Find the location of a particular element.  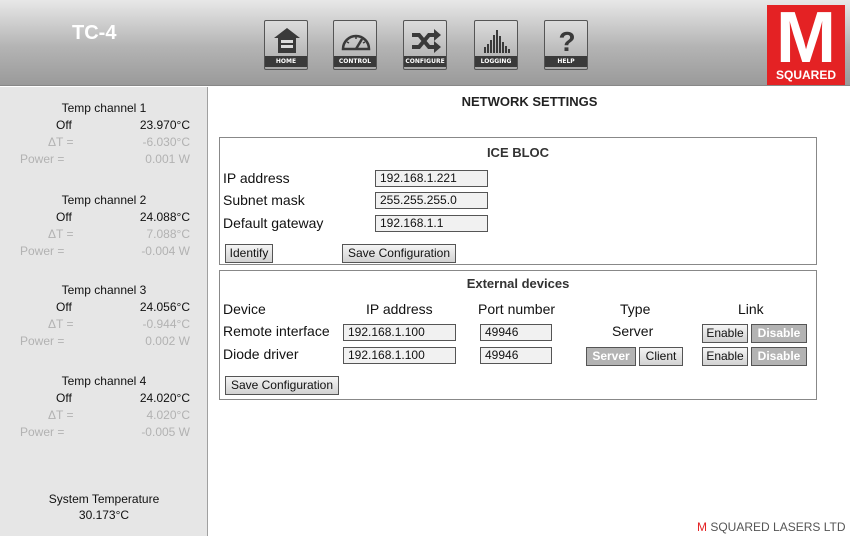

remote-interface-disable-button: Disable is located at coordinates (779, 333).